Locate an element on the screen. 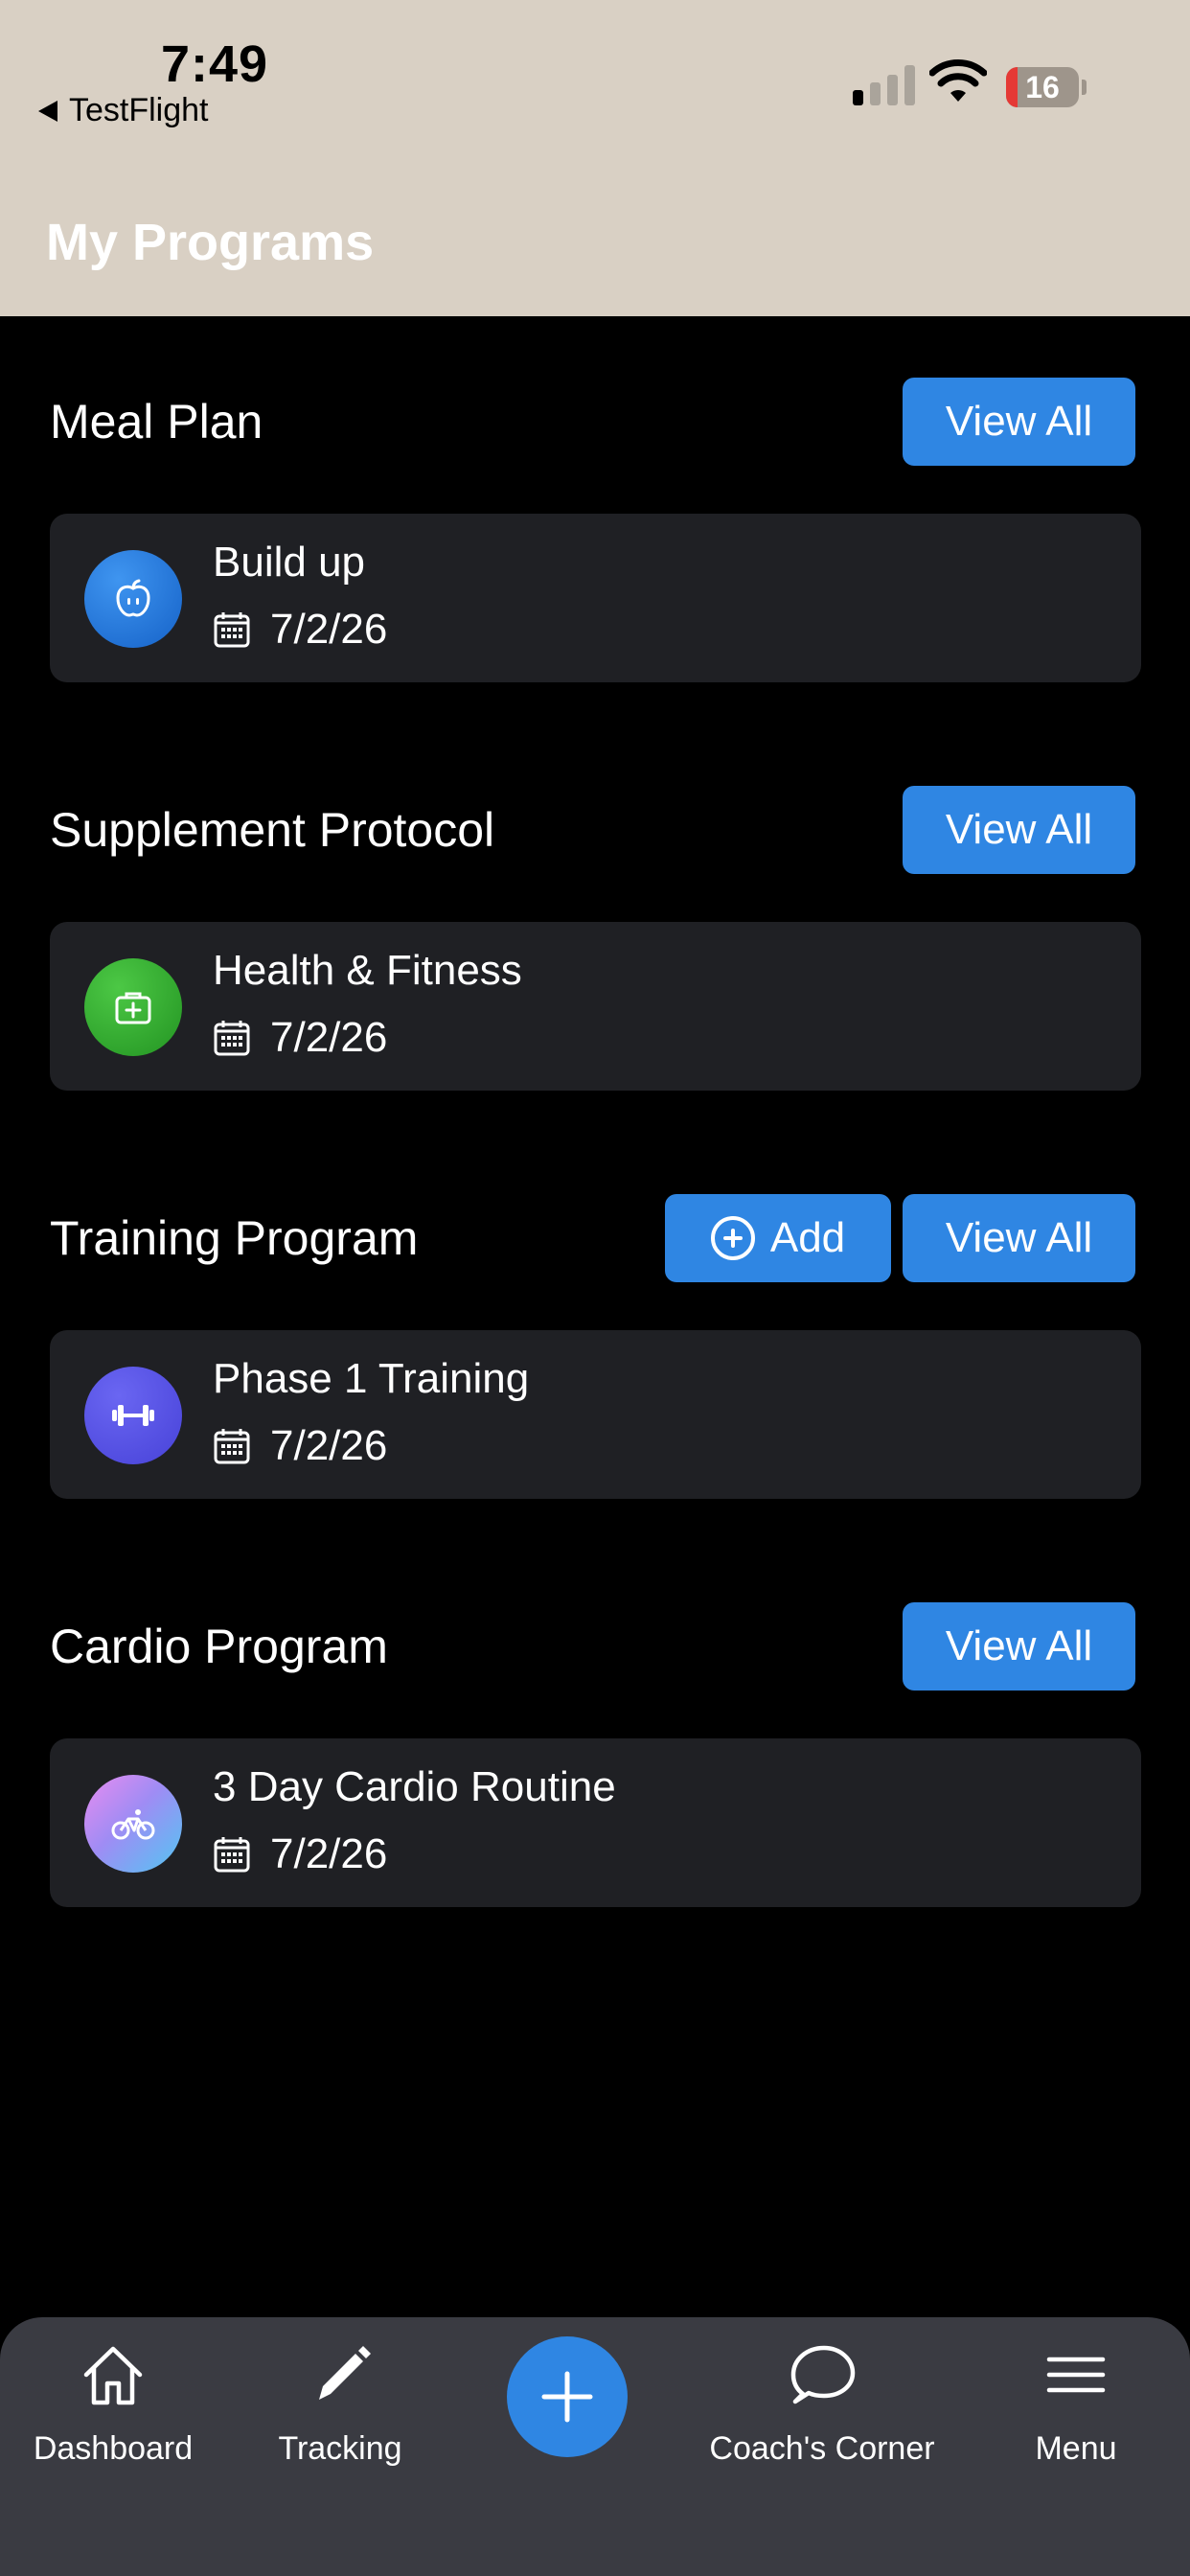  plus-icon is located at coordinates (567, 2397).